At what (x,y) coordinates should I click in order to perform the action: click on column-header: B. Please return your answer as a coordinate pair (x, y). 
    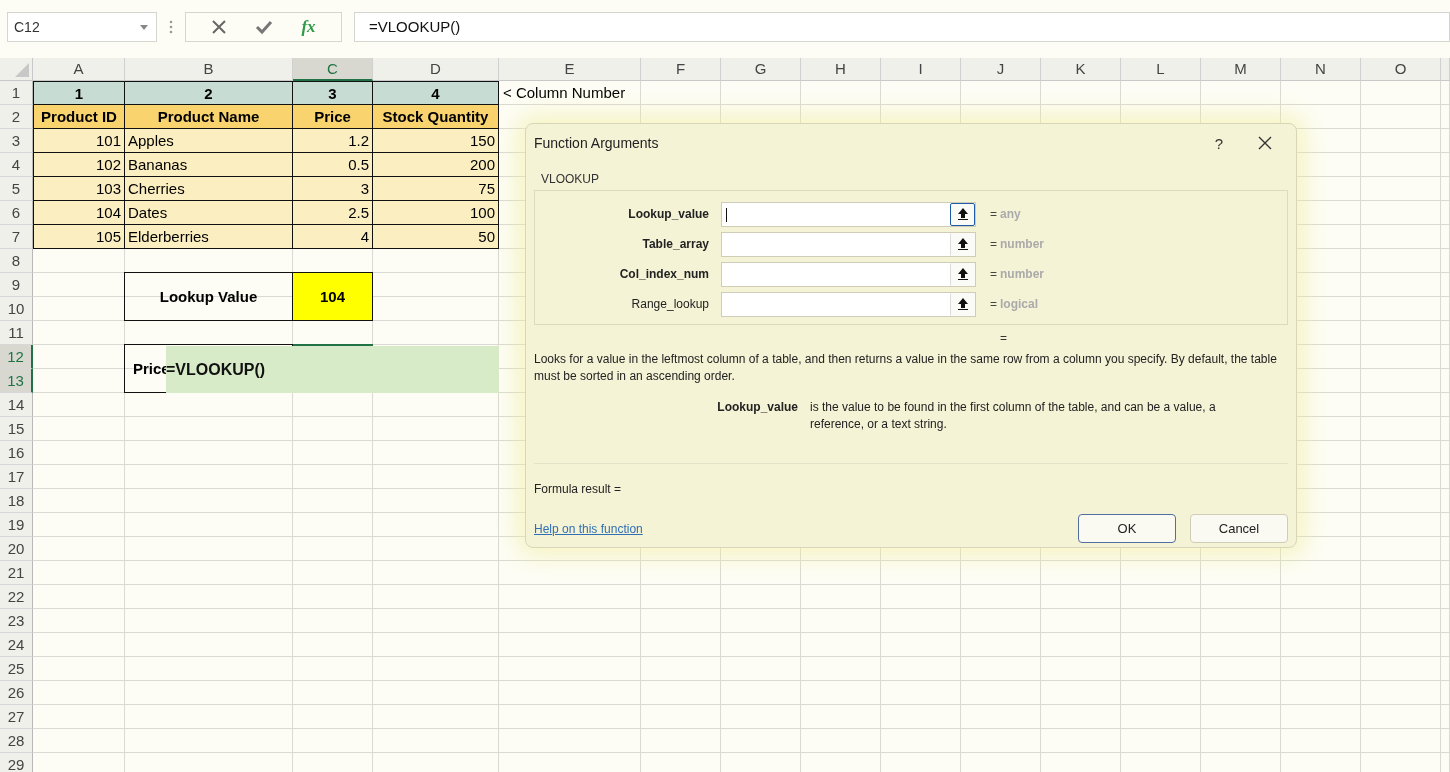
    Looking at the image, I should click on (209, 69).